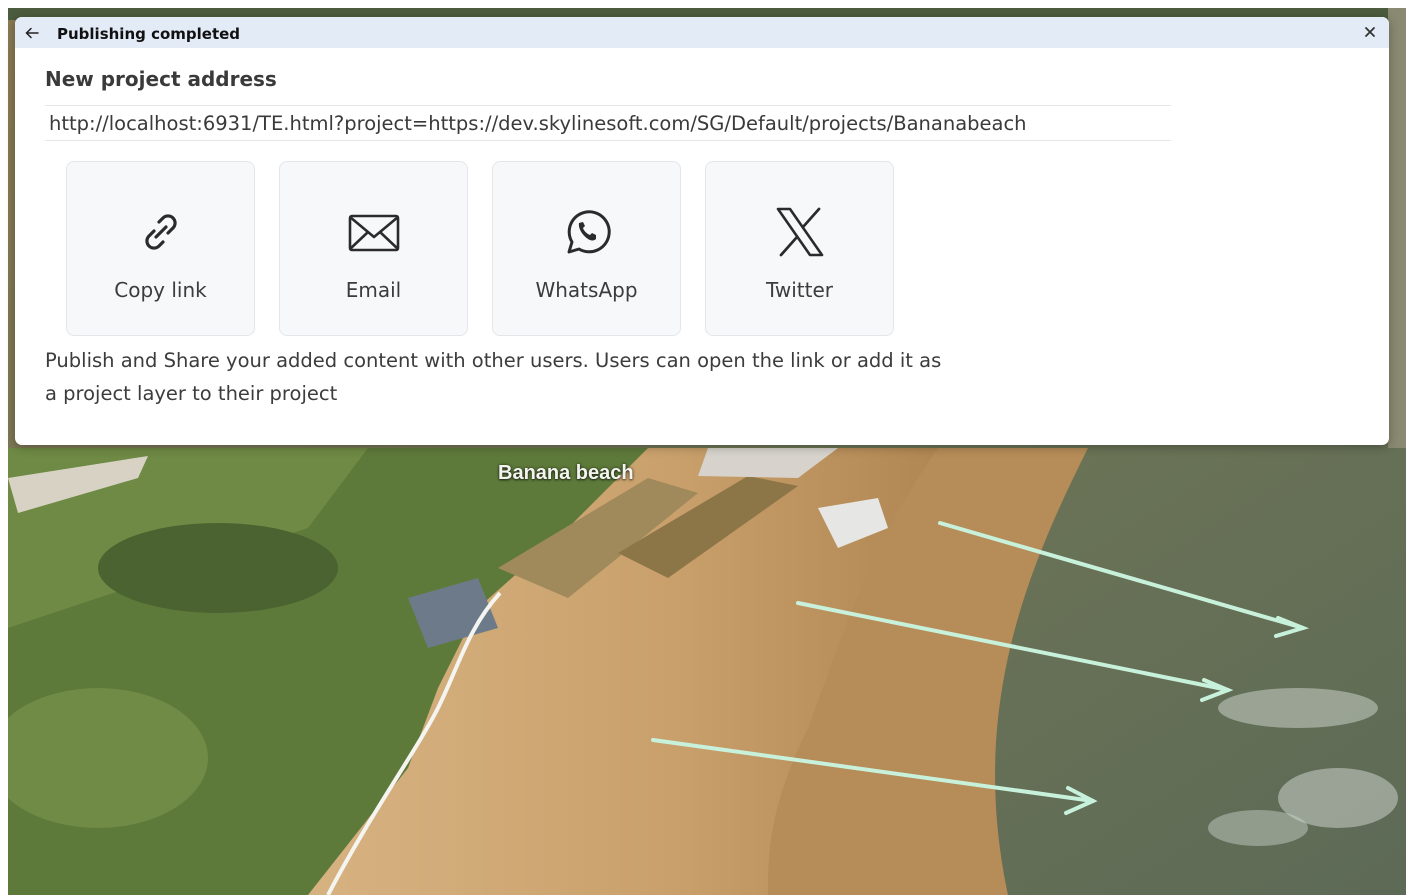 The image size is (1413, 895). Describe the element at coordinates (586, 290) in the screenshot. I see `whatsapp-label: WhatsApp` at that location.